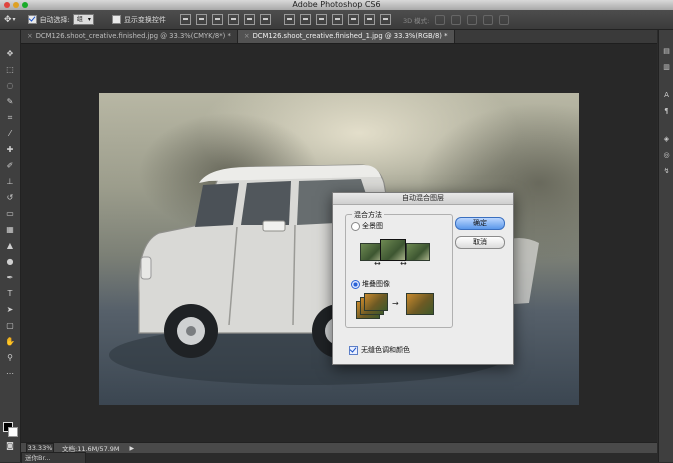  I want to click on stack-preview-icon: →, so click(401, 309).